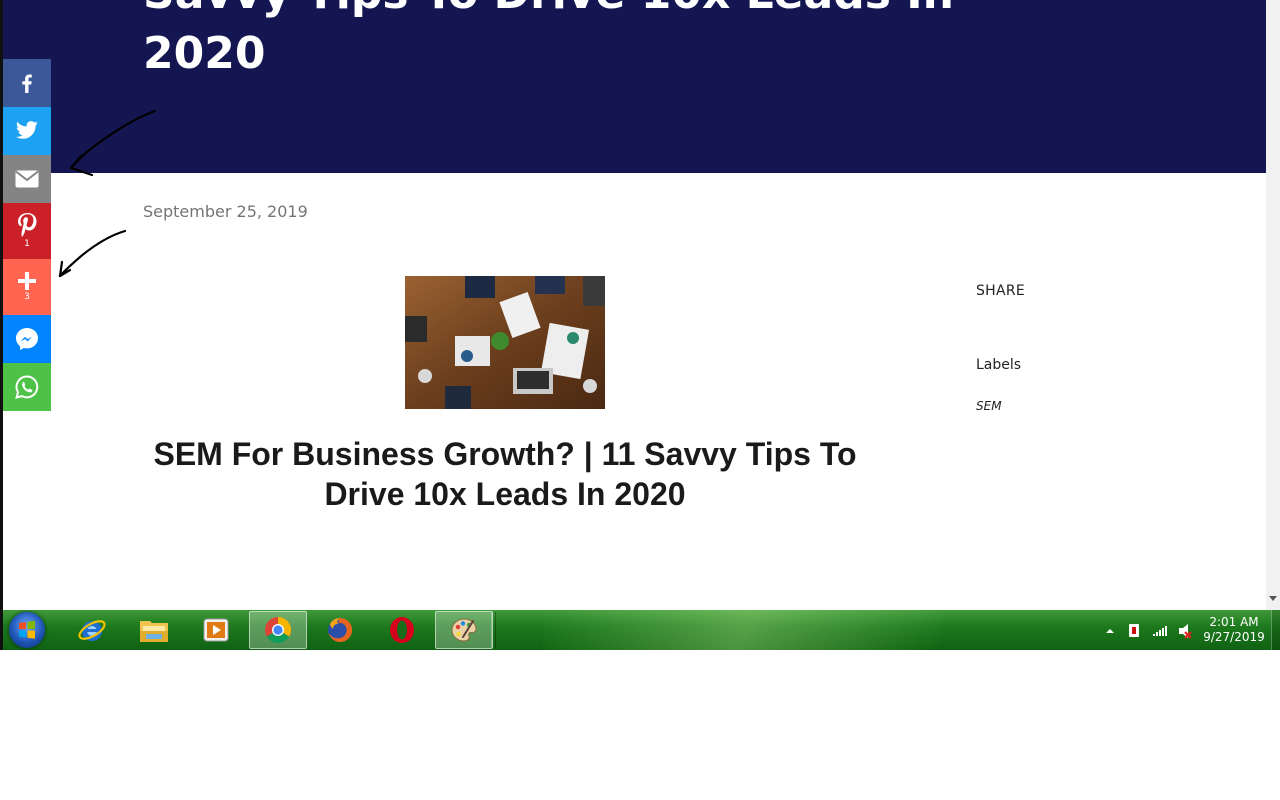 Image resolution: width=1280 pixels, height=800 pixels. I want to click on taskbar-file-explorer, so click(154, 630).